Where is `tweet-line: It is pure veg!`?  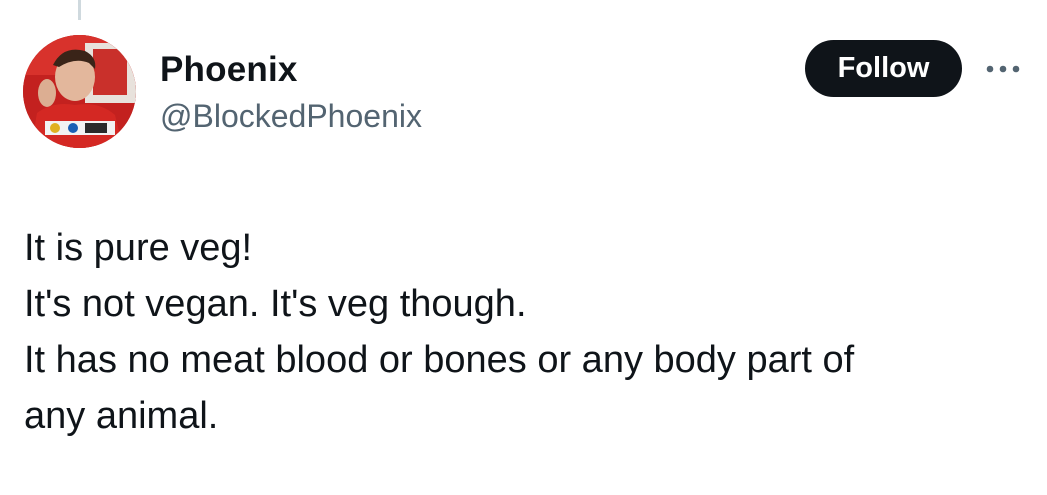 tweet-line: It is pure veg! is located at coordinates (138, 248).